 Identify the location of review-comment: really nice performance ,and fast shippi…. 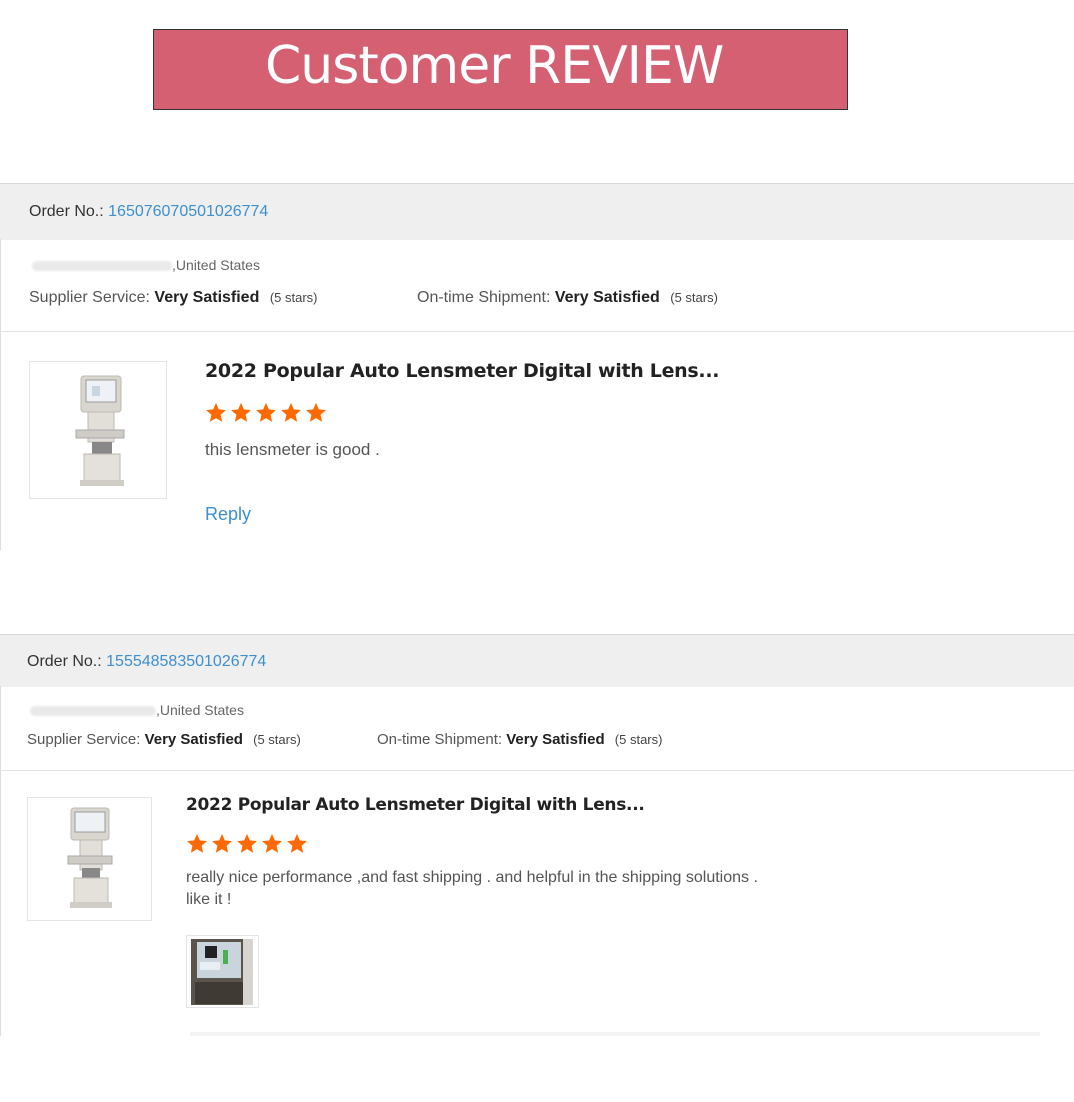
(472, 889).